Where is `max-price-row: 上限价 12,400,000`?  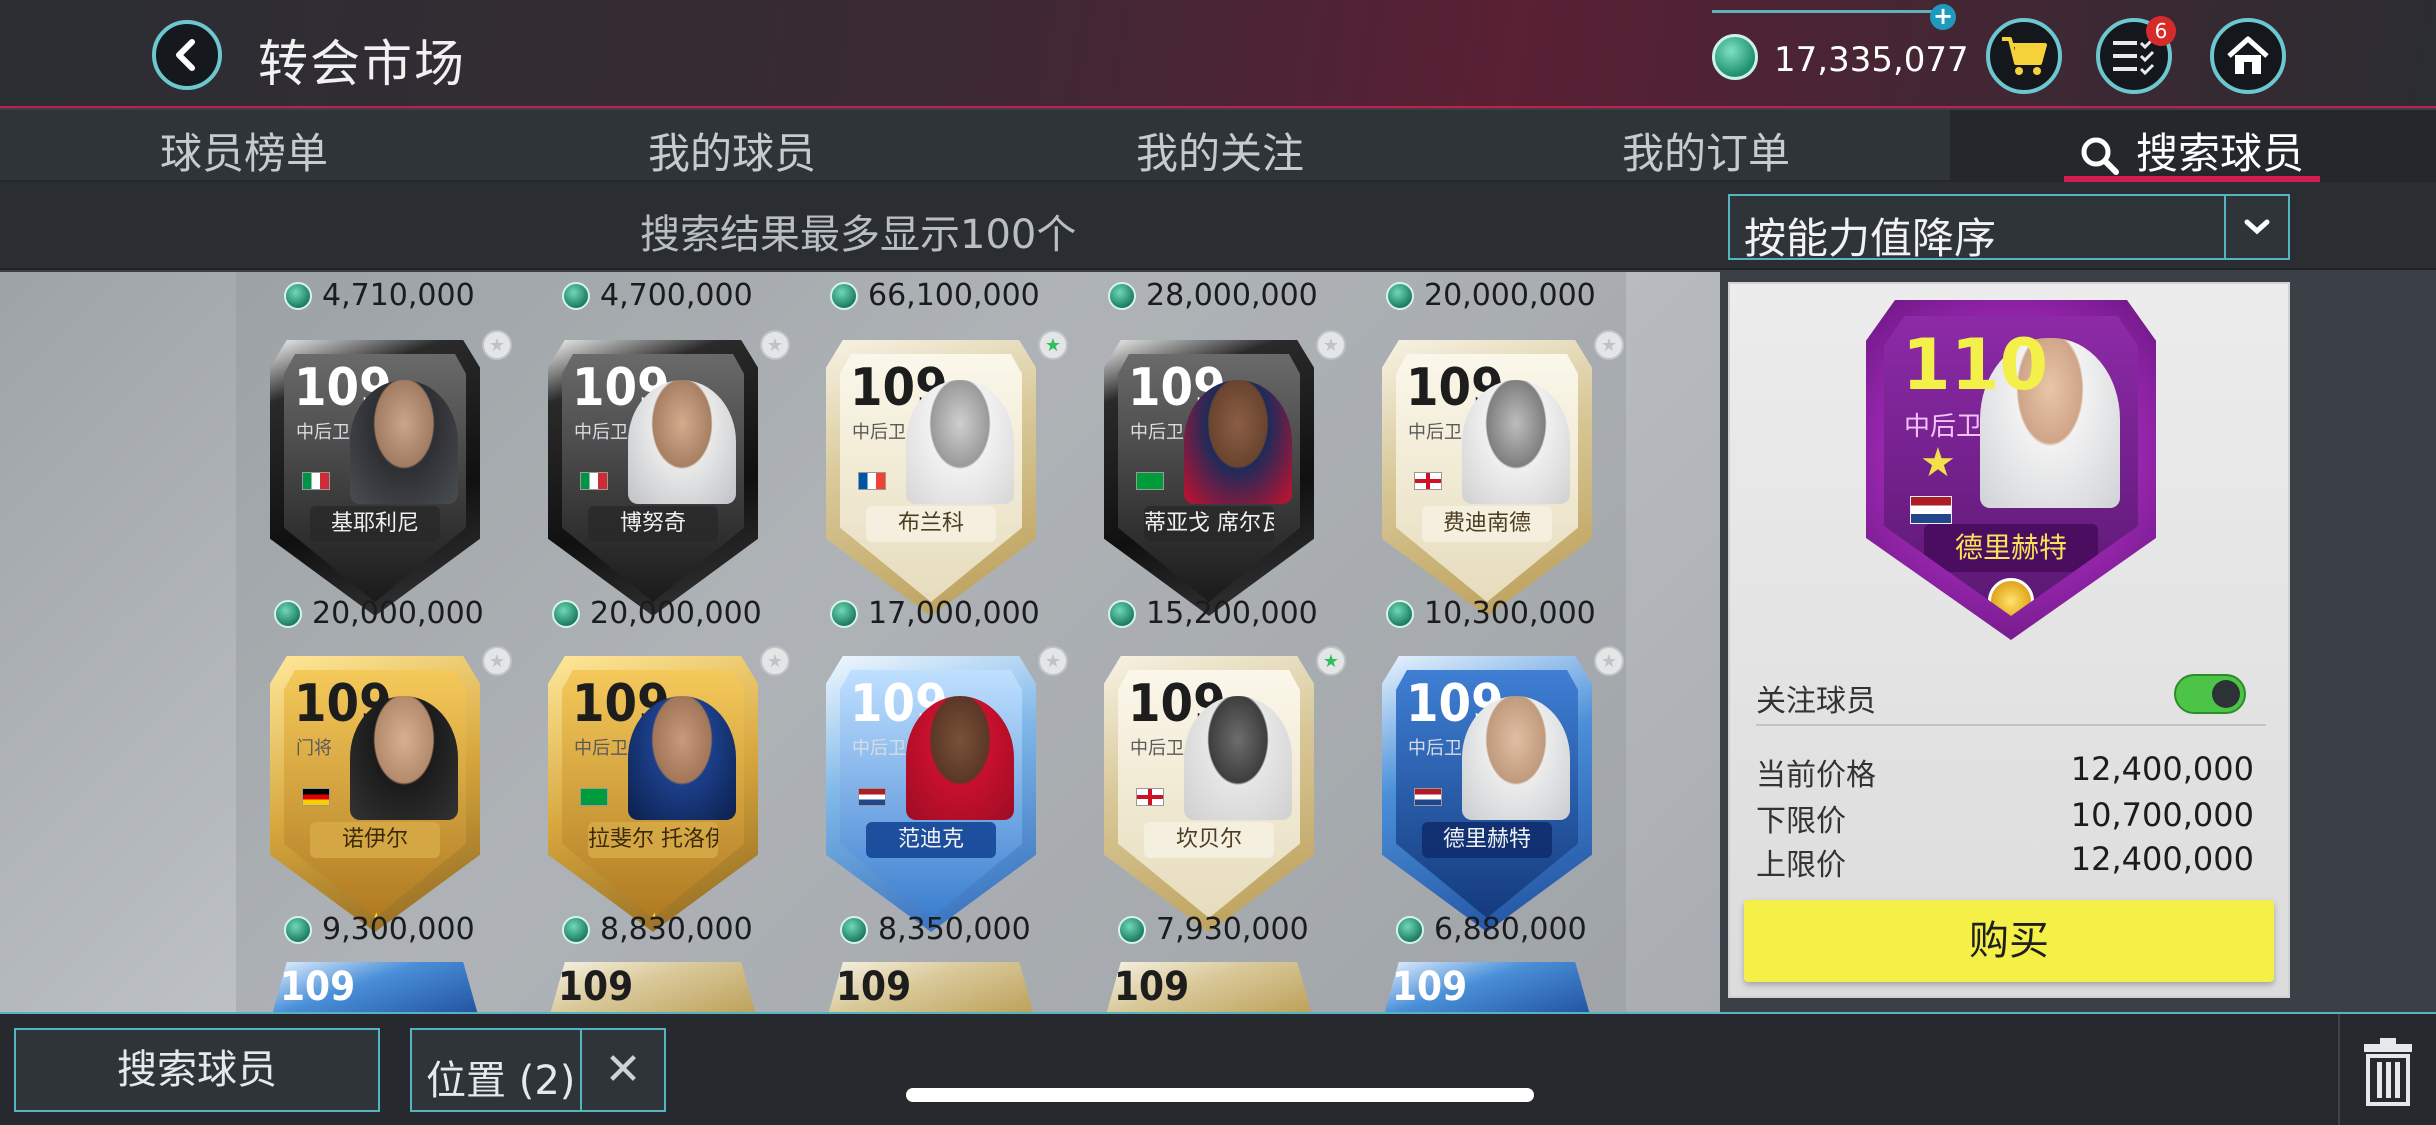 max-price-row: 上限价 12,400,000 is located at coordinates (2011, 859).